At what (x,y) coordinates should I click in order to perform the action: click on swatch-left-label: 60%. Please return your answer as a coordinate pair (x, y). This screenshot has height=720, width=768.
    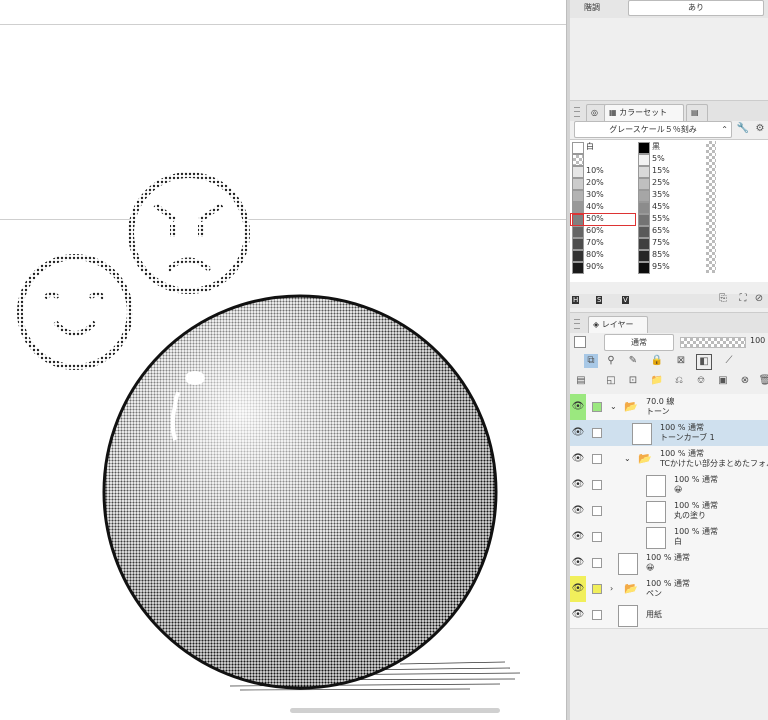
    Looking at the image, I should click on (595, 230).